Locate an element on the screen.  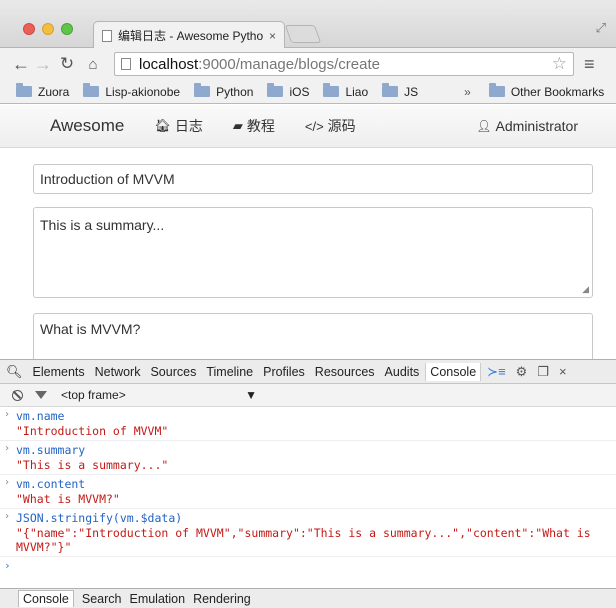
home-icon: ⌂ is located at coordinates (93, 64).